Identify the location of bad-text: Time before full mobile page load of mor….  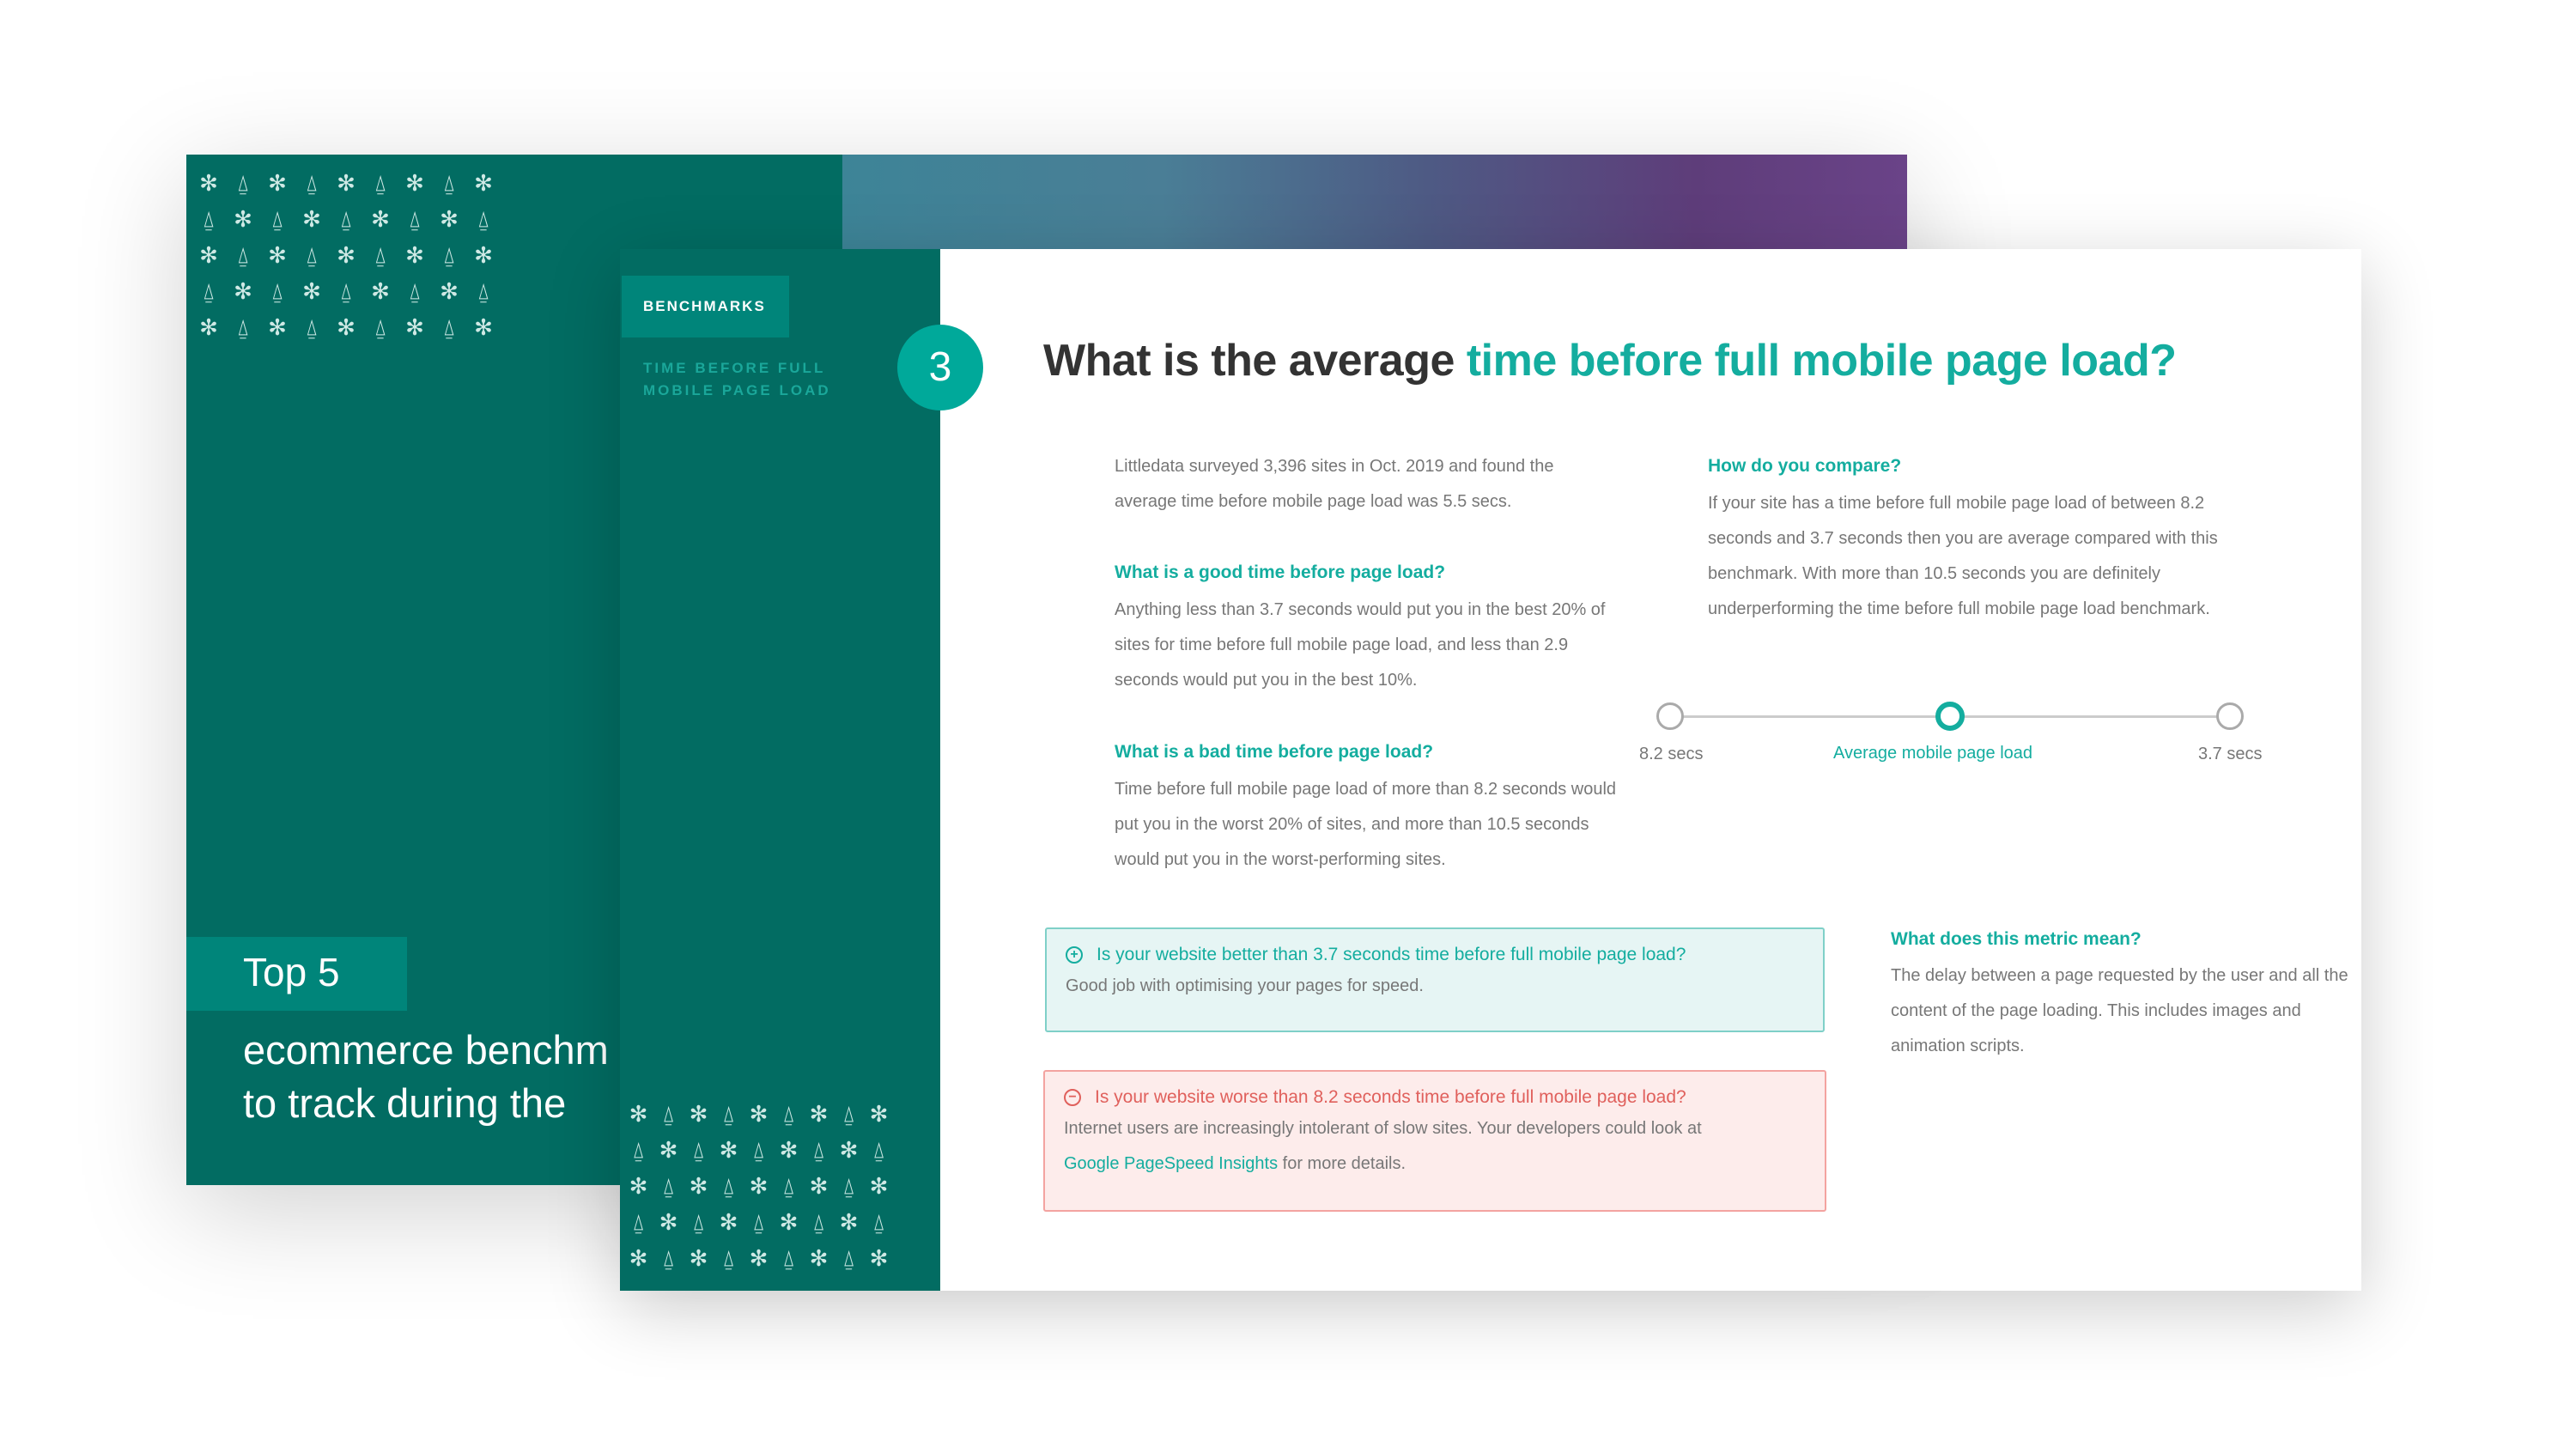
(1366, 824).